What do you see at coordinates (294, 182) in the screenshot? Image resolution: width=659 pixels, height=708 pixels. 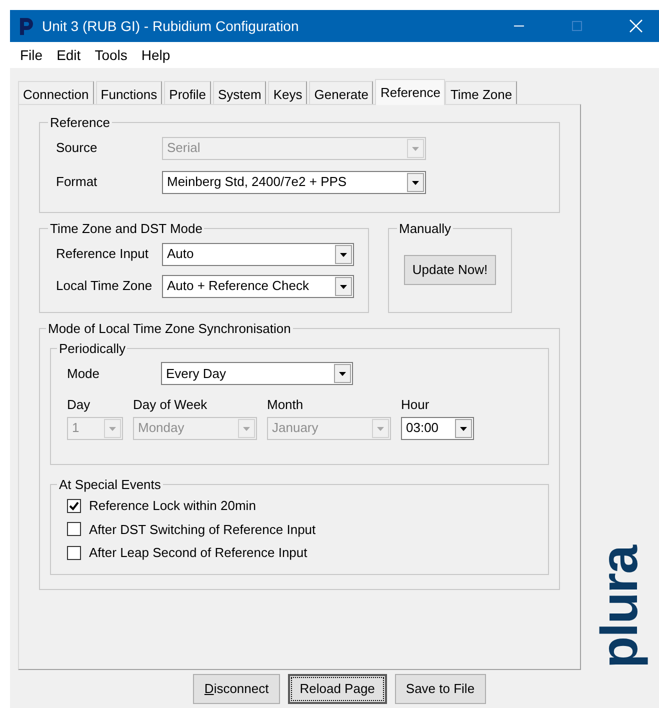 I see `dropdown: Meinberg Std, 2400/7e2 + PPS` at bounding box center [294, 182].